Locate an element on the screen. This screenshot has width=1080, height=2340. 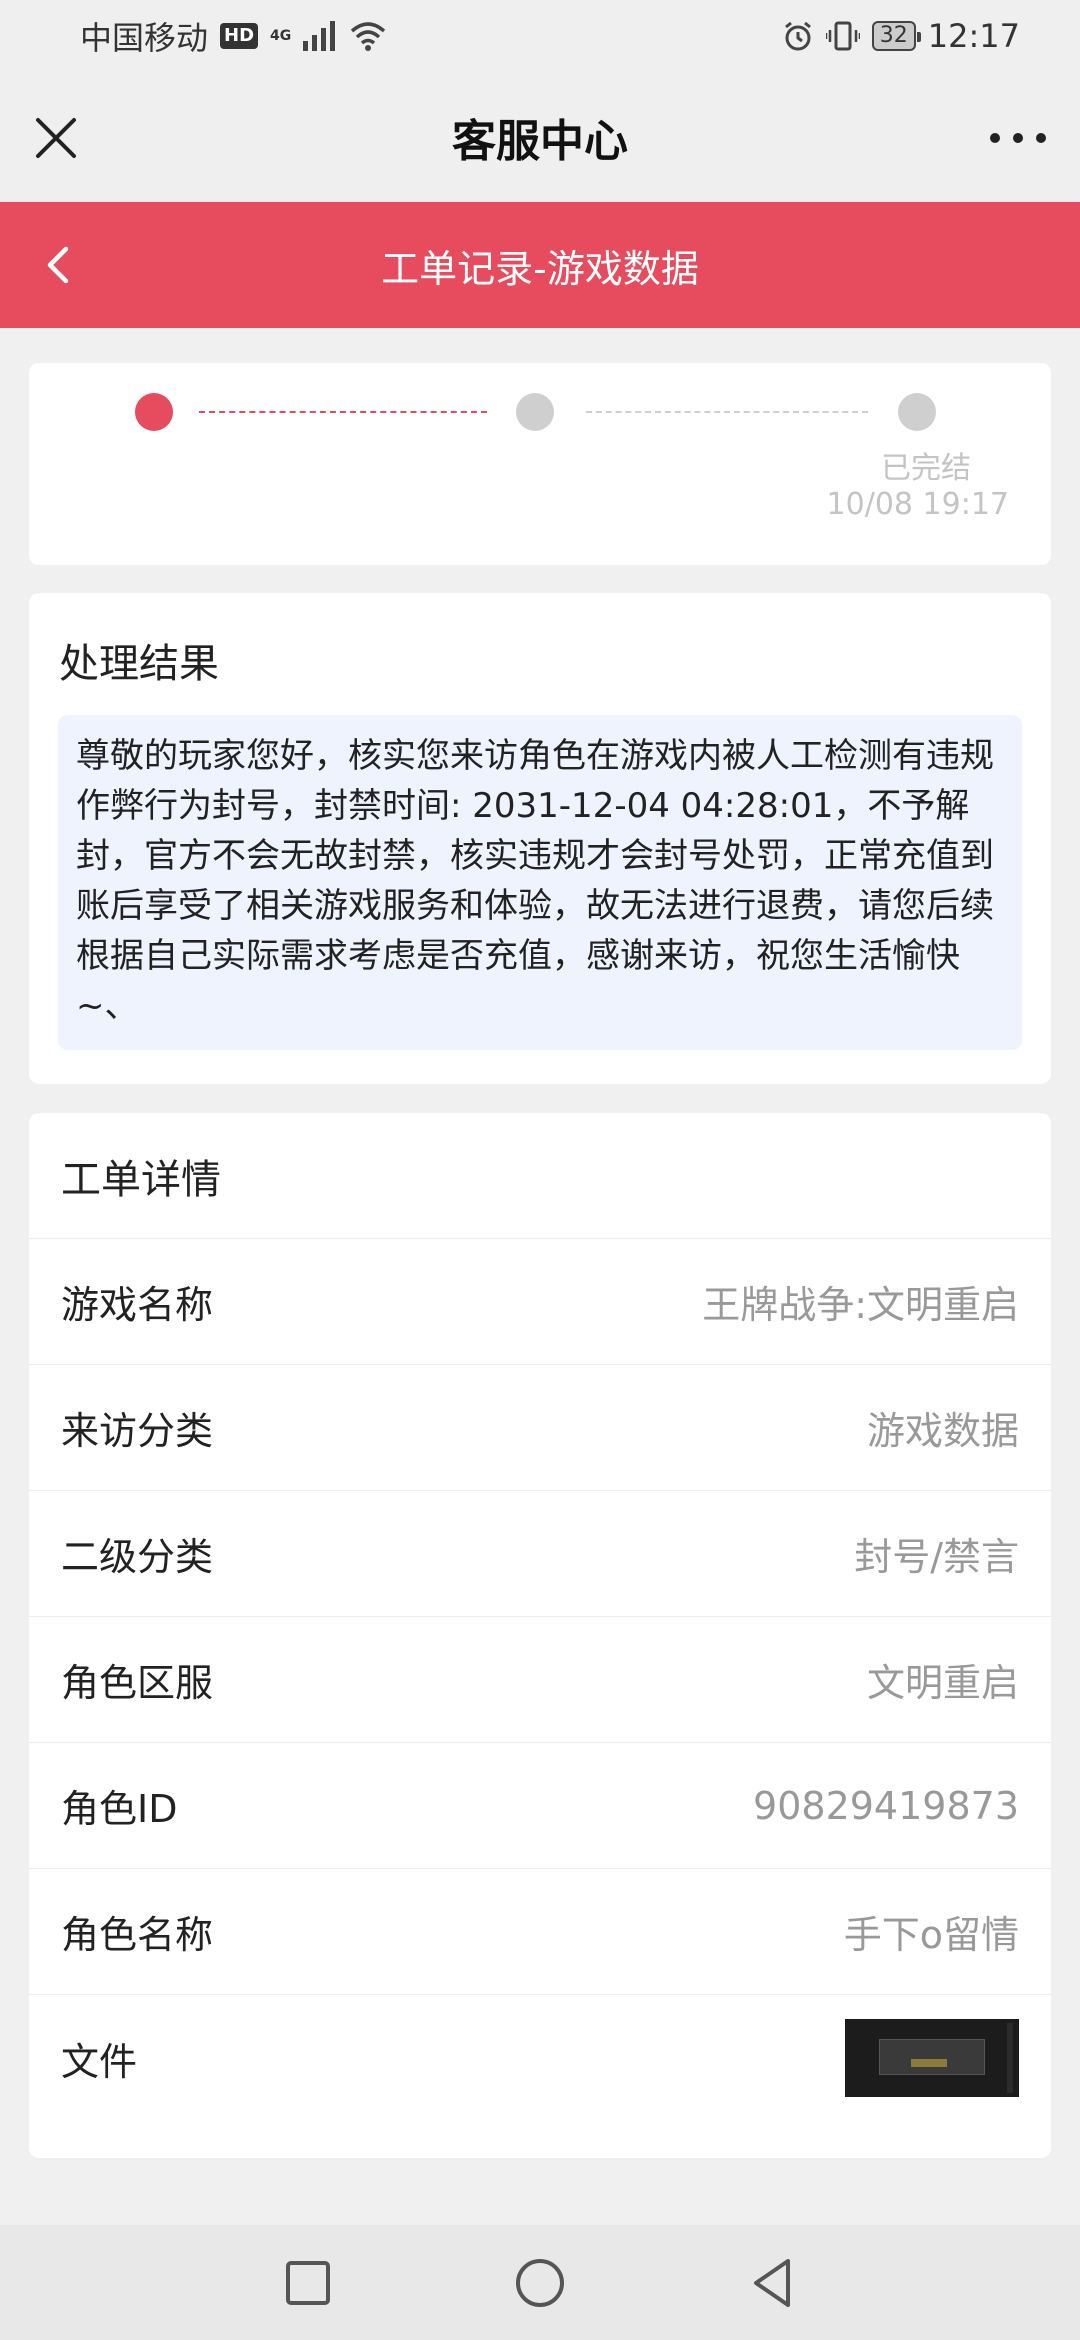
network-type: 4G is located at coordinates (280, 36).